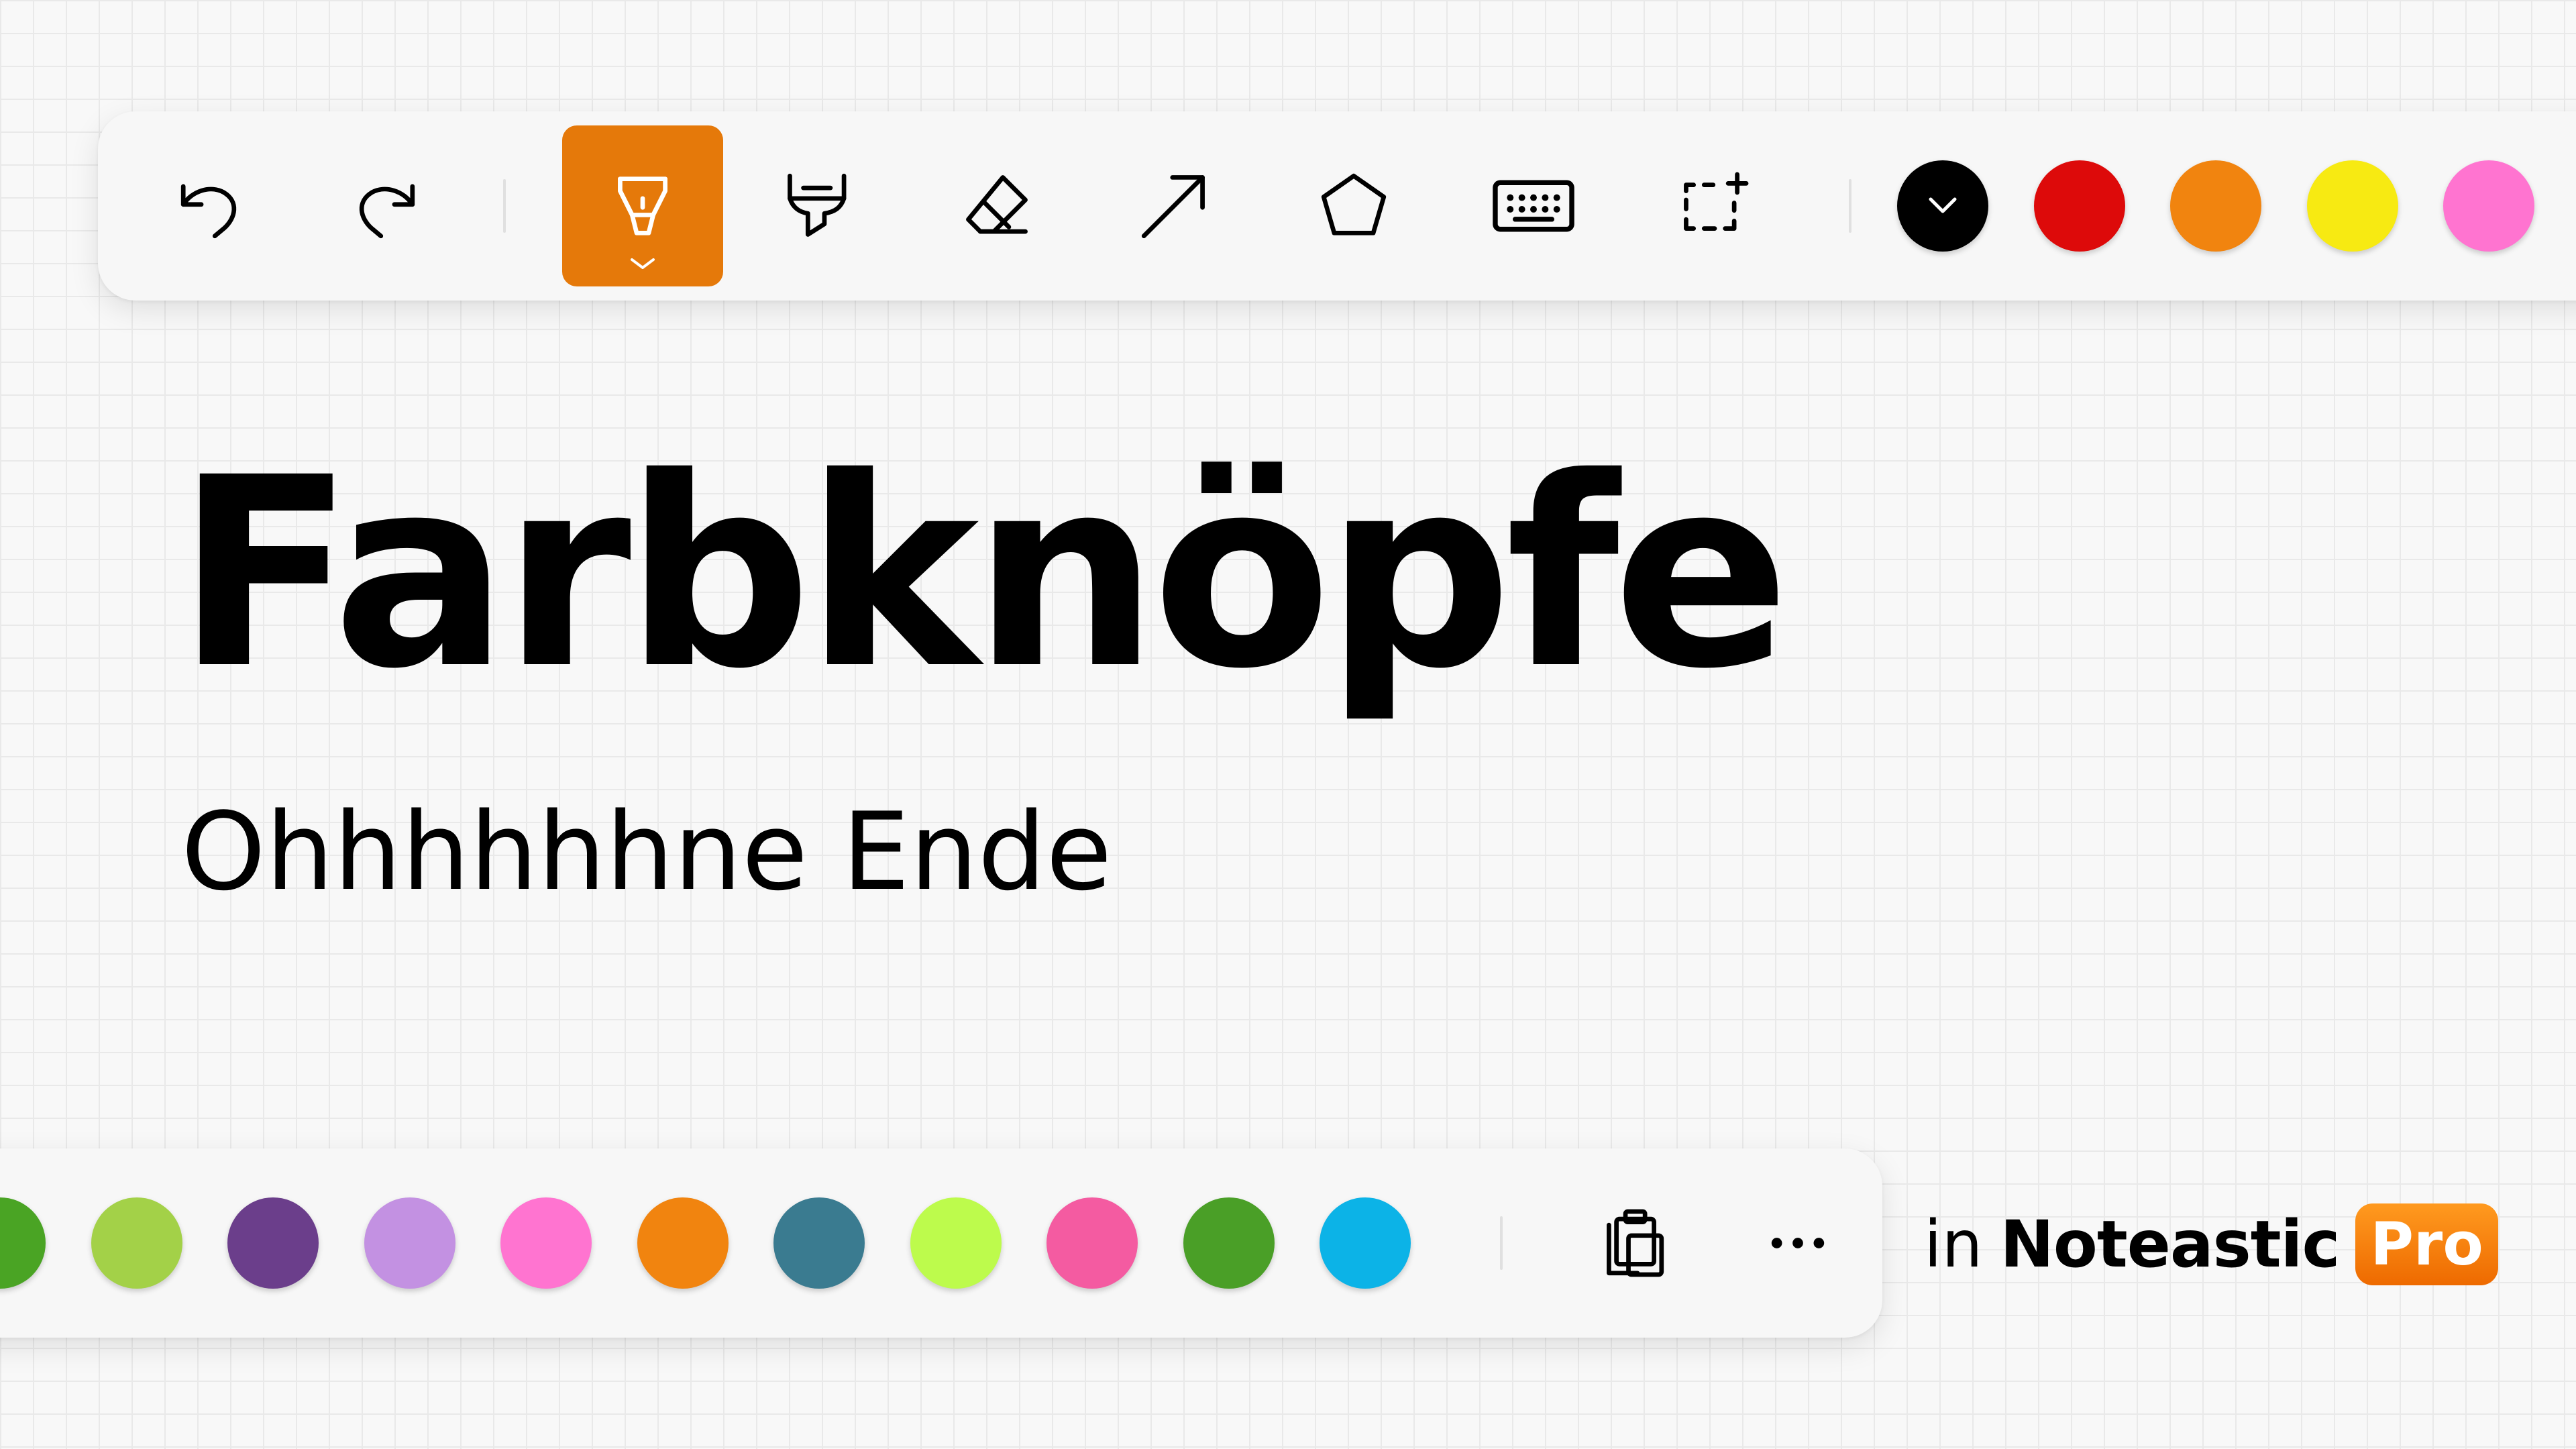  I want to click on undo-icon, so click(208, 211).